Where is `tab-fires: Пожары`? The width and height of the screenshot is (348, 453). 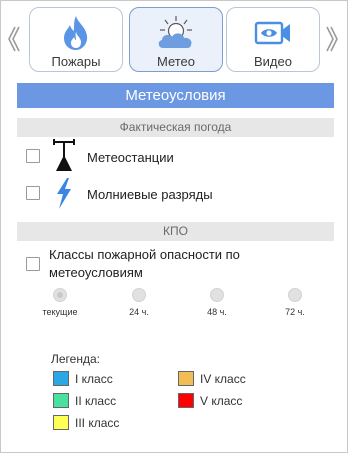 tab-fires: Пожары is located at coordinates (76, 39).